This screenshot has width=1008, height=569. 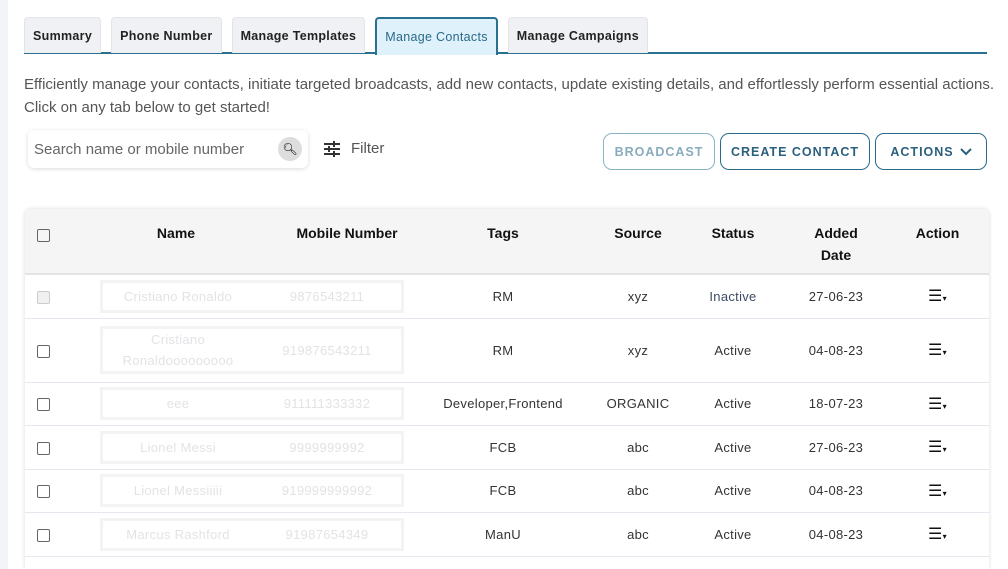 I want to click on header-status: Status, so click(x=733, y=242).